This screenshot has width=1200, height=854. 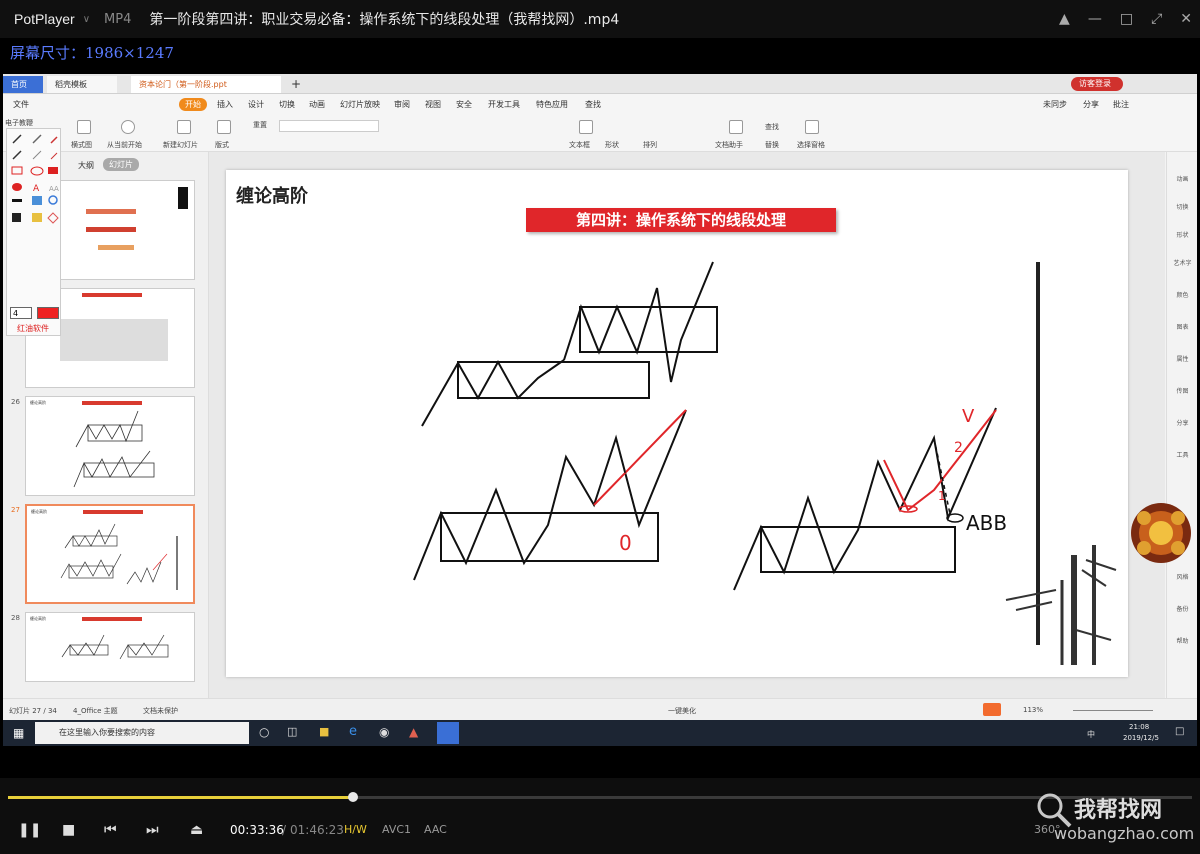 I want to click on file-explorer-icon: ■, so click(x=324, y=731).